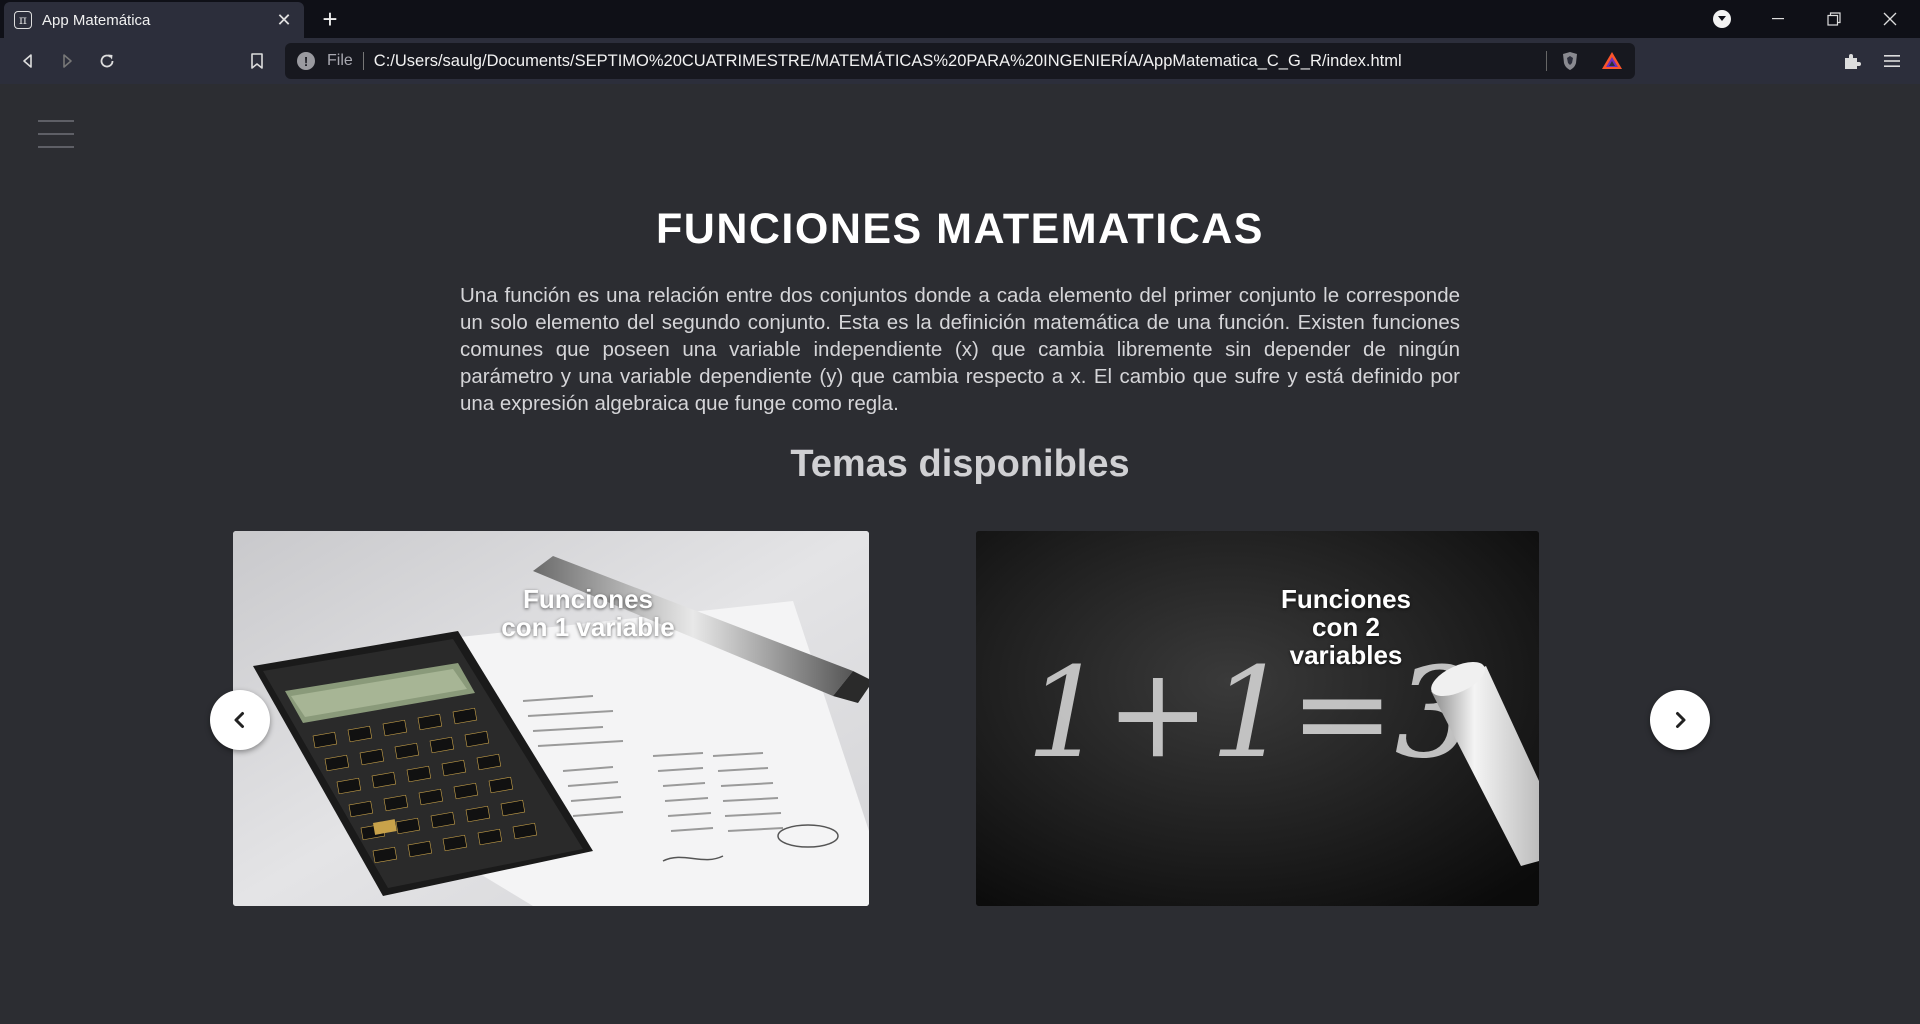 This screenshot has height=1024, width=1920. What do you see at coordinates (23, 20) in the screenshot?
I see `pi-favicon-icon: π` at bounding box center [23, 20].